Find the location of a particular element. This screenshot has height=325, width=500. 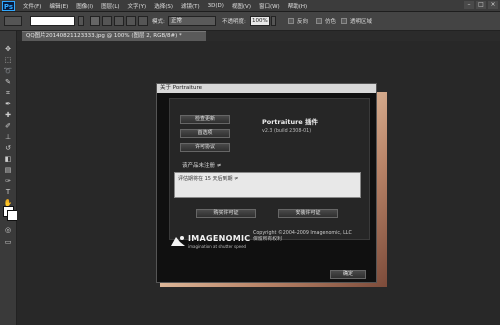

dialog-title: 关于 Portraiture is located at coordinates (266, 88).